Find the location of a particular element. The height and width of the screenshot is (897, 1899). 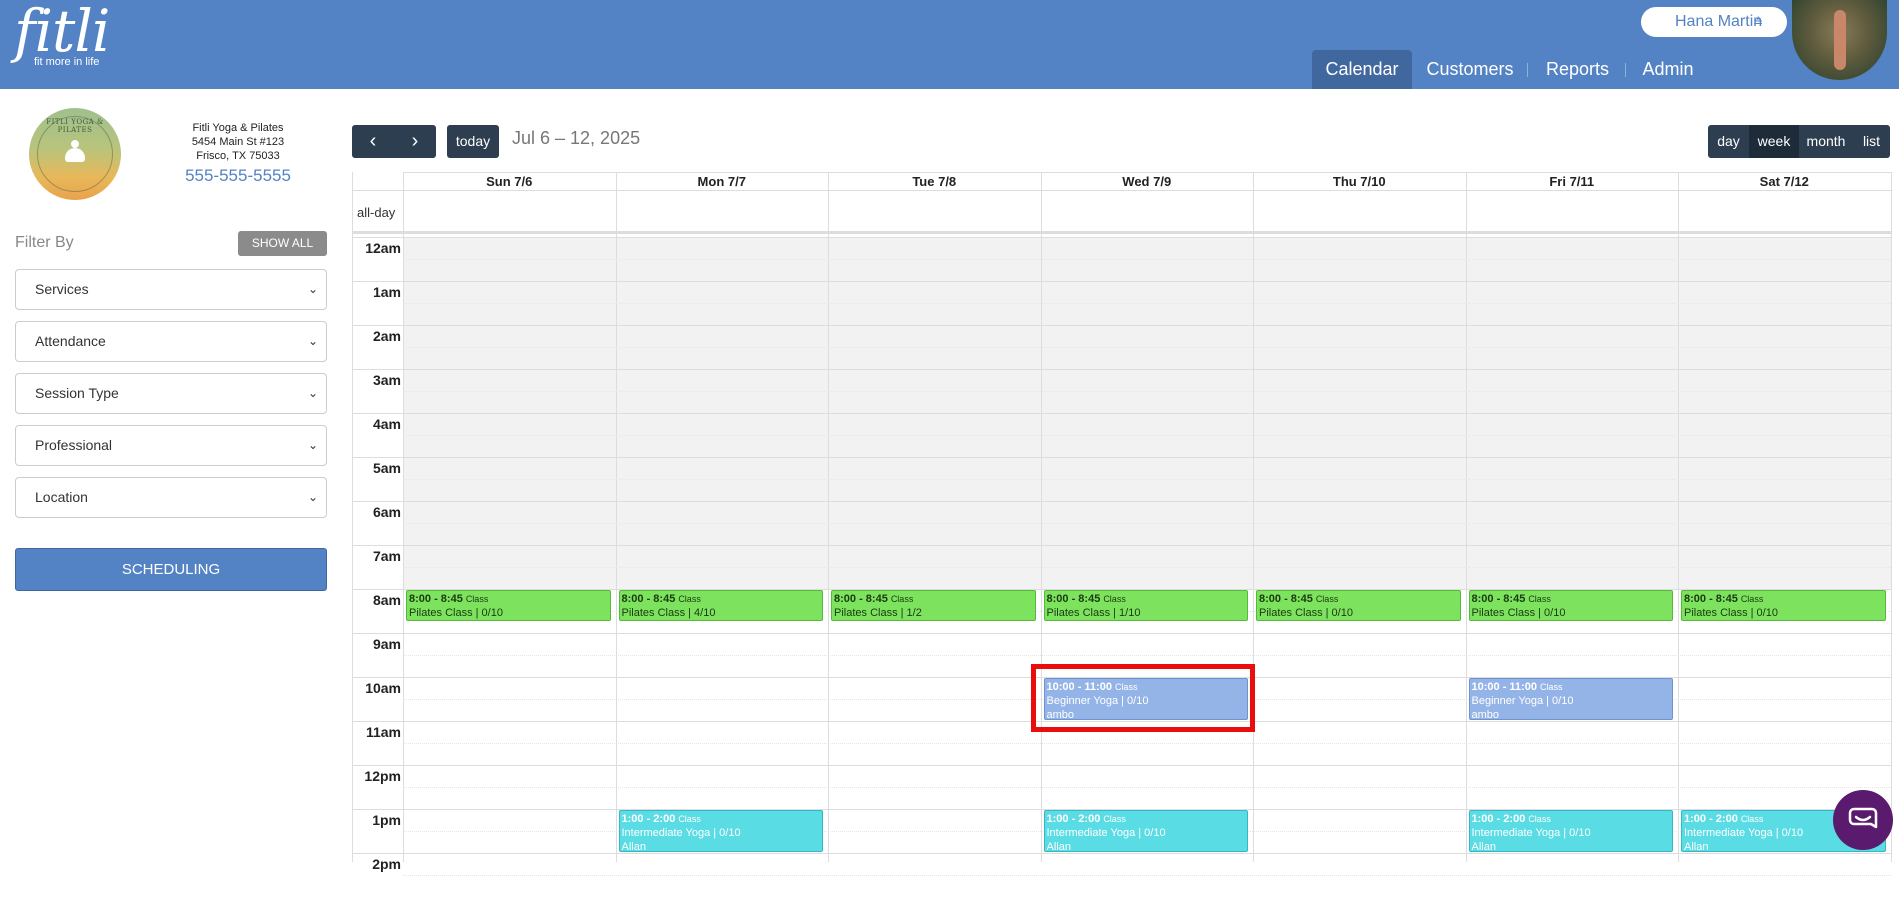

day-header: Thu 7/10 is located at coordinates (1359, 181).